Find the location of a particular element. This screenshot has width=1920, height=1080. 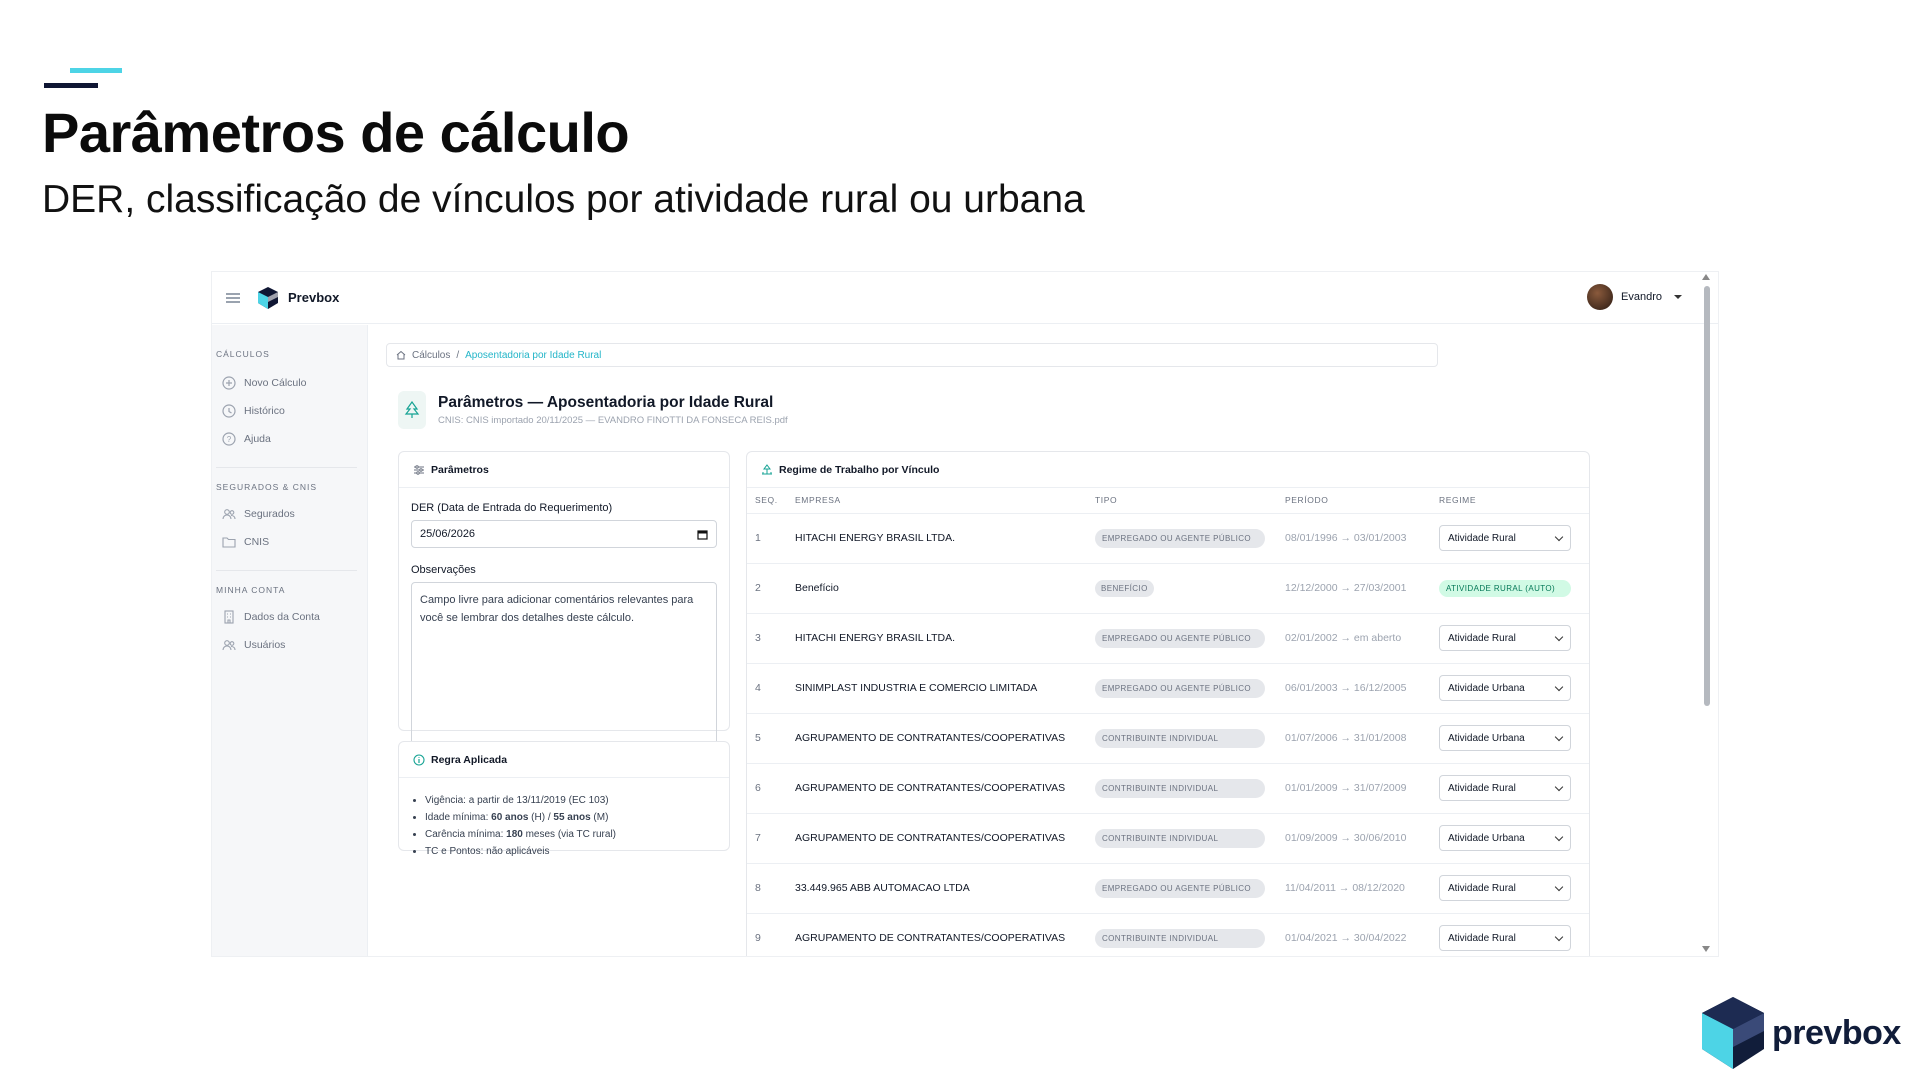

breadcrumb-root: Cálculos is located at coordinates (431, 355).